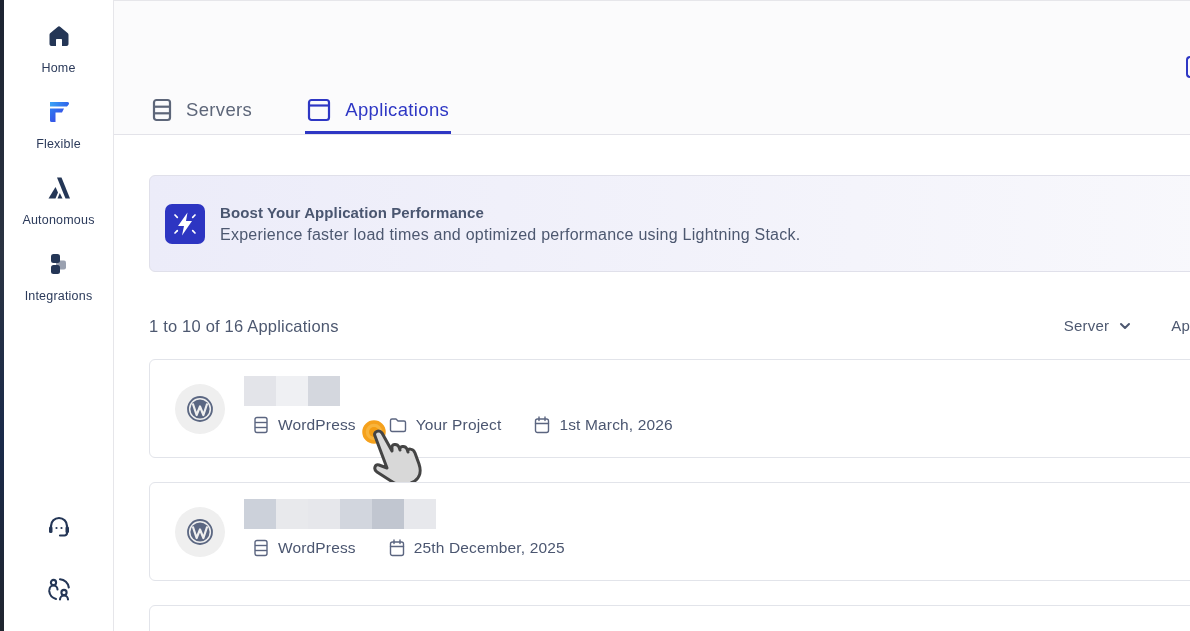 This screenshot has width=1190, height=631. Describe the element at coordinates (397, 425) in the screenshot. I see `folder-icon` at that location.